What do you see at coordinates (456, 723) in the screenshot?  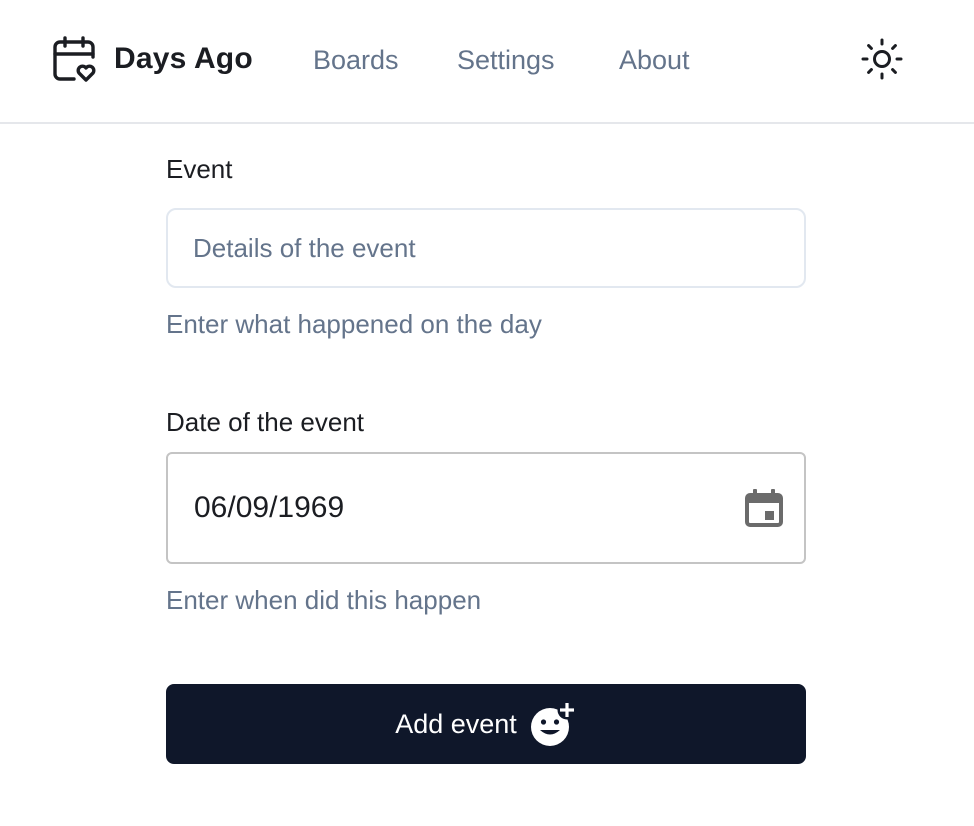 I see `add-event-label: Add event` at bounding box center [456, 723].